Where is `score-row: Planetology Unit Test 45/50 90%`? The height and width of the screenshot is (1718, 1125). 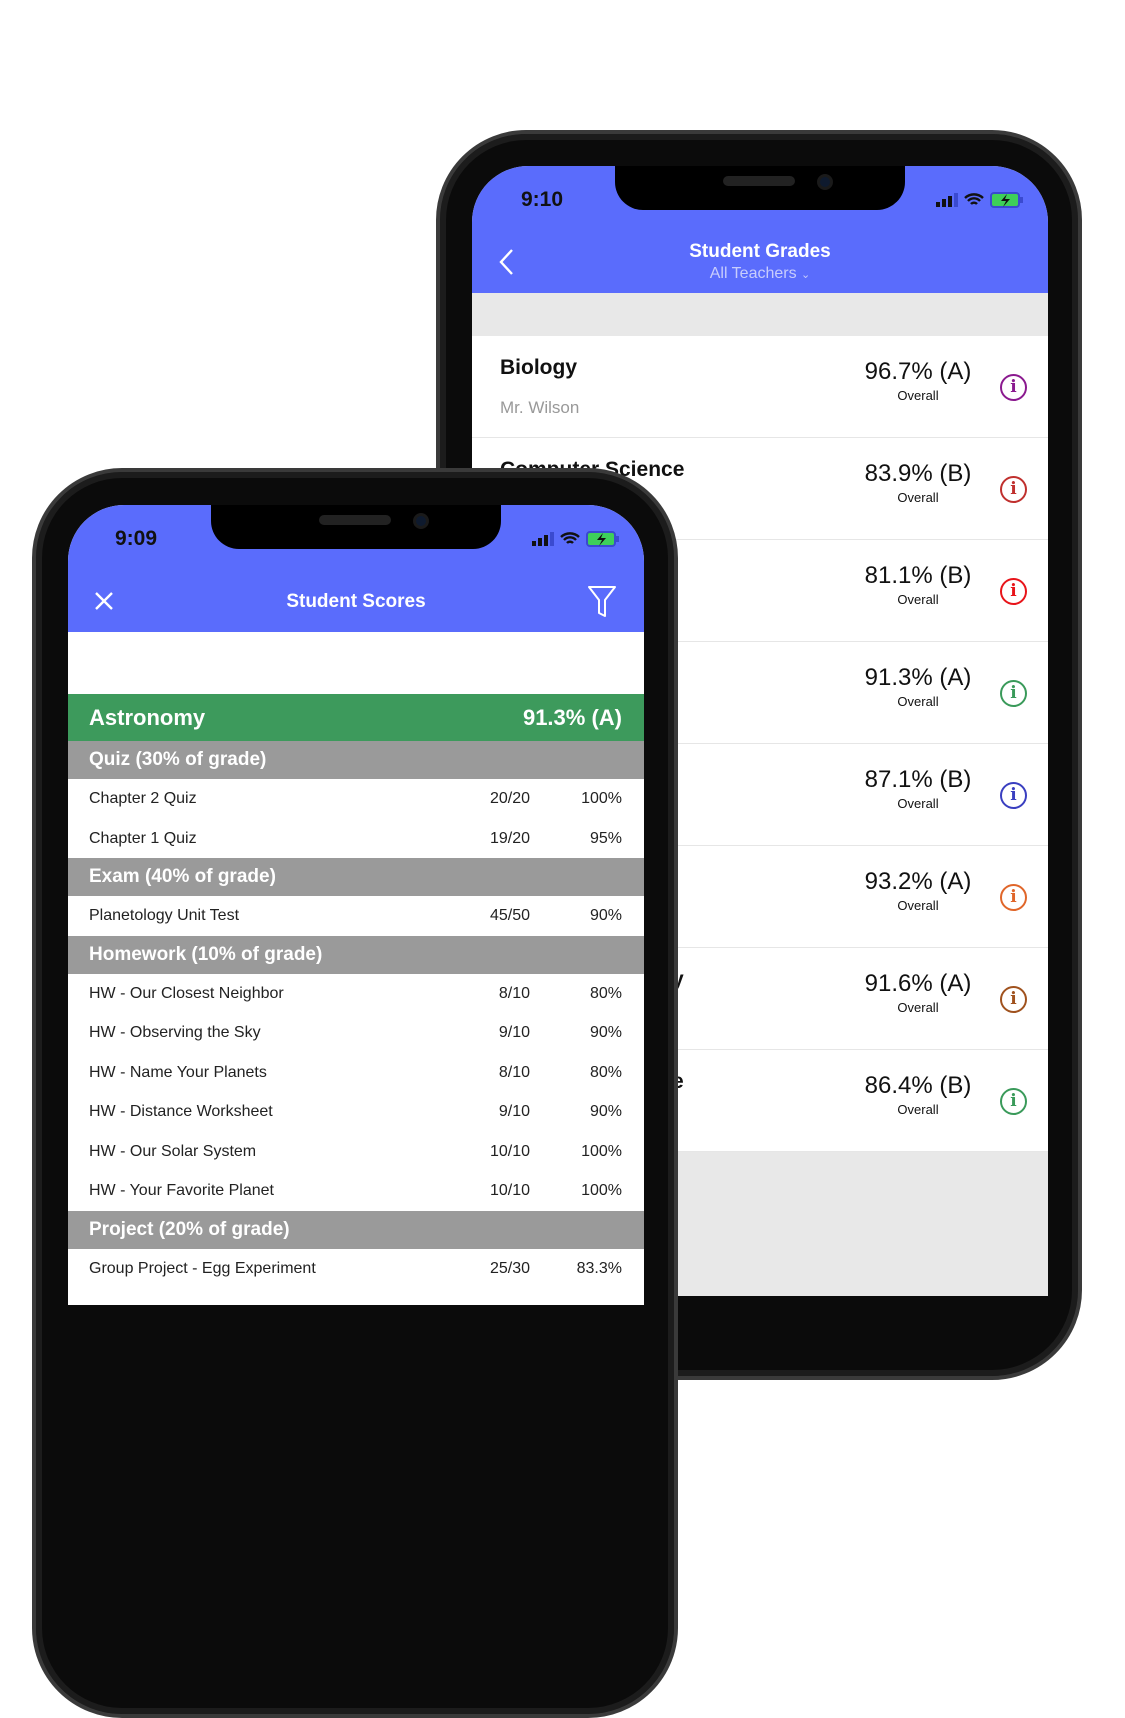 score-row: Planetology Unit Test 45/50 90% is located at coordinates (356, 916).